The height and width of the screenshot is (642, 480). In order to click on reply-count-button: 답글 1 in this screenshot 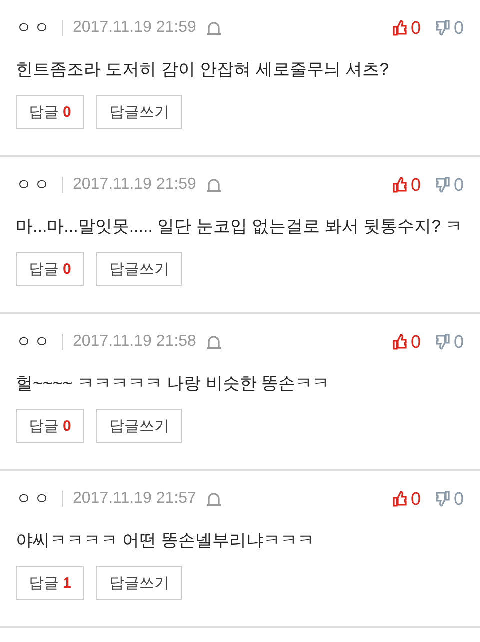, I will do `click(50, 583)`.